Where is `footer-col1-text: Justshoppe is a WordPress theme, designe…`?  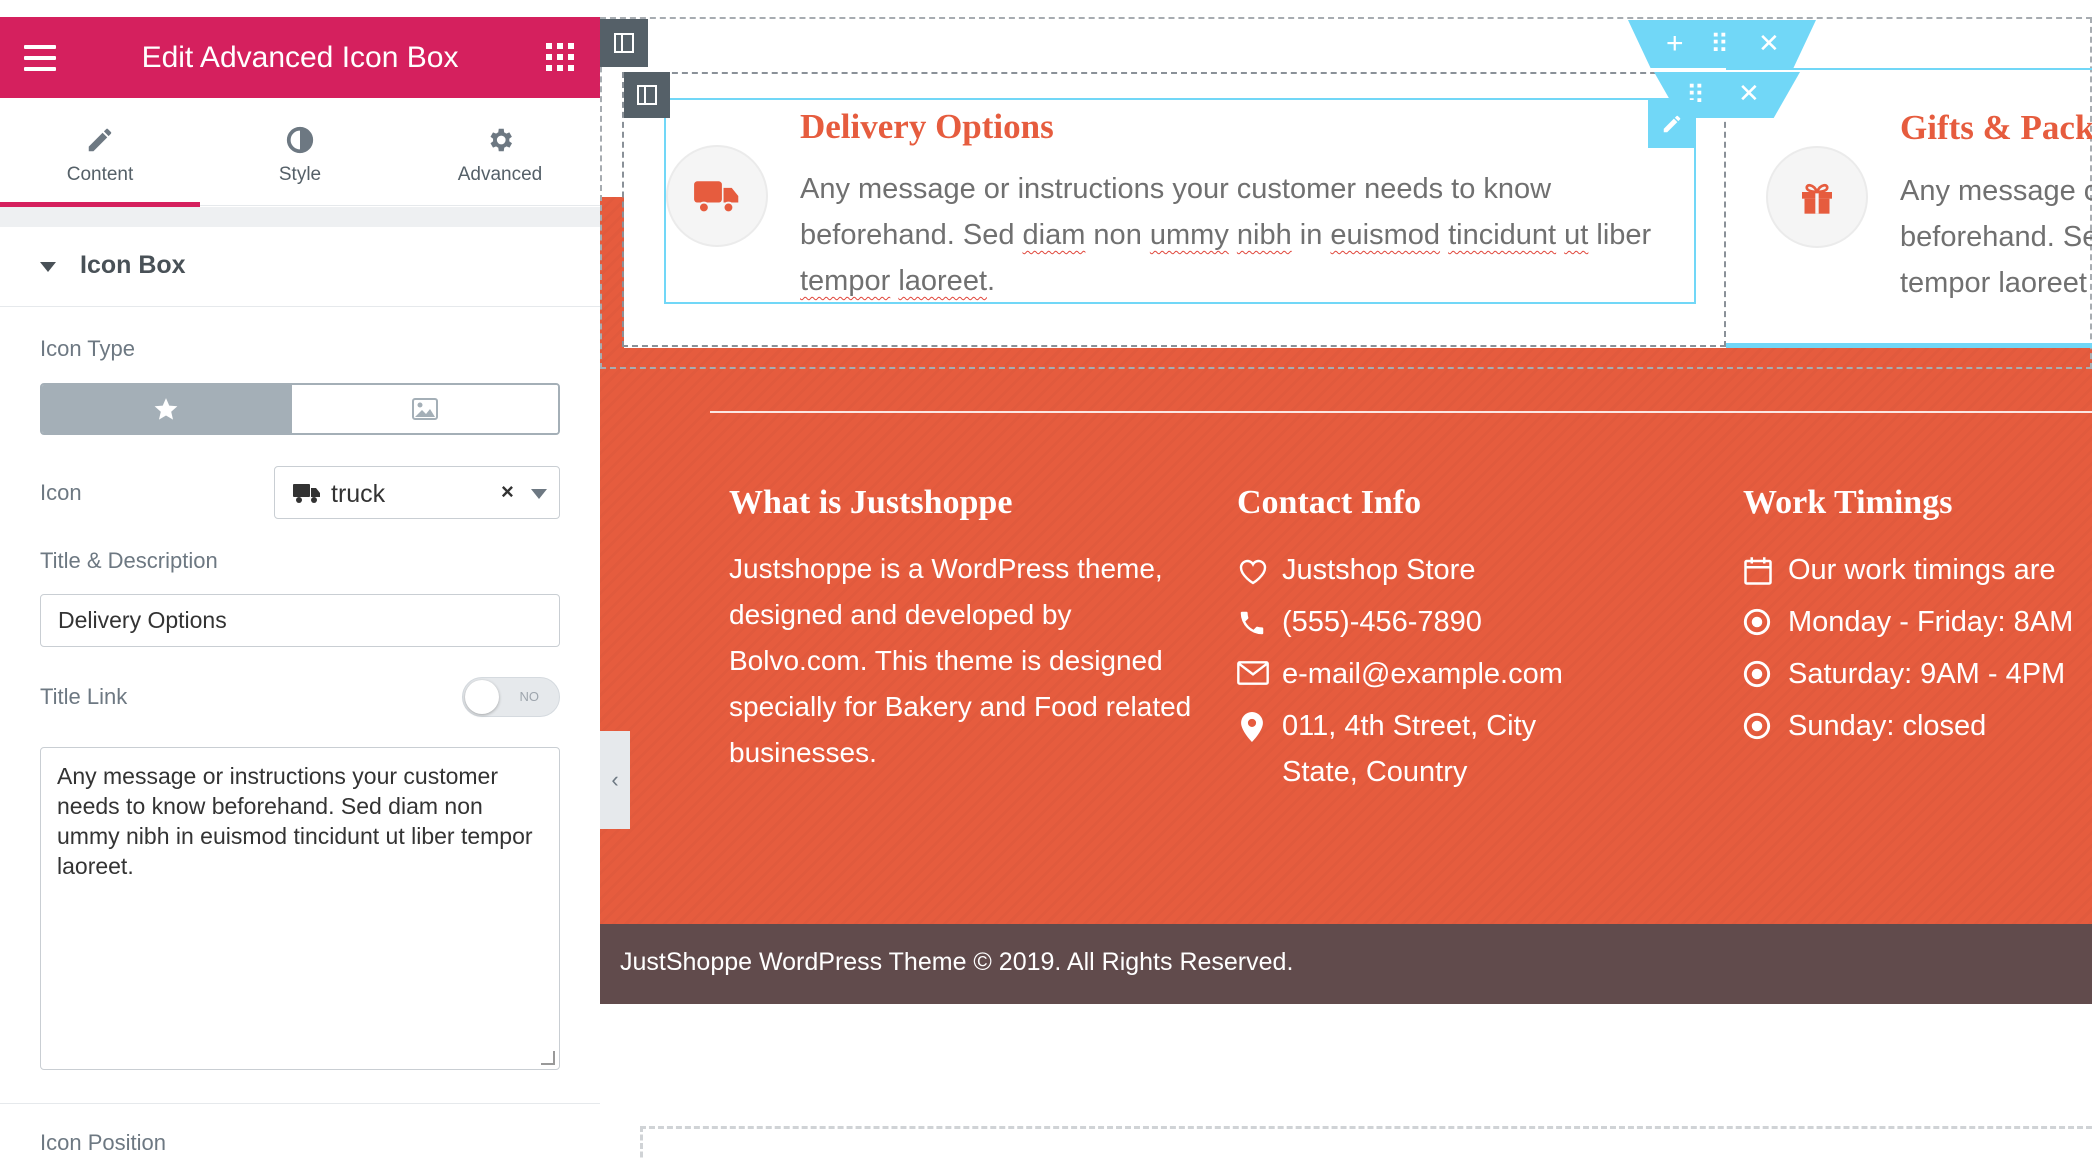
footer-col1-text: Justshoppe is a WordPress theme, designe… is located at coordinates (960, 660).